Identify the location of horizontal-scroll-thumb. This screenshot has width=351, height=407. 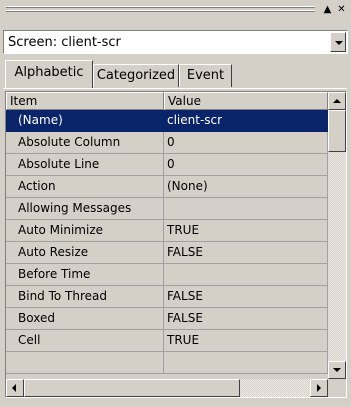
(132, 388).